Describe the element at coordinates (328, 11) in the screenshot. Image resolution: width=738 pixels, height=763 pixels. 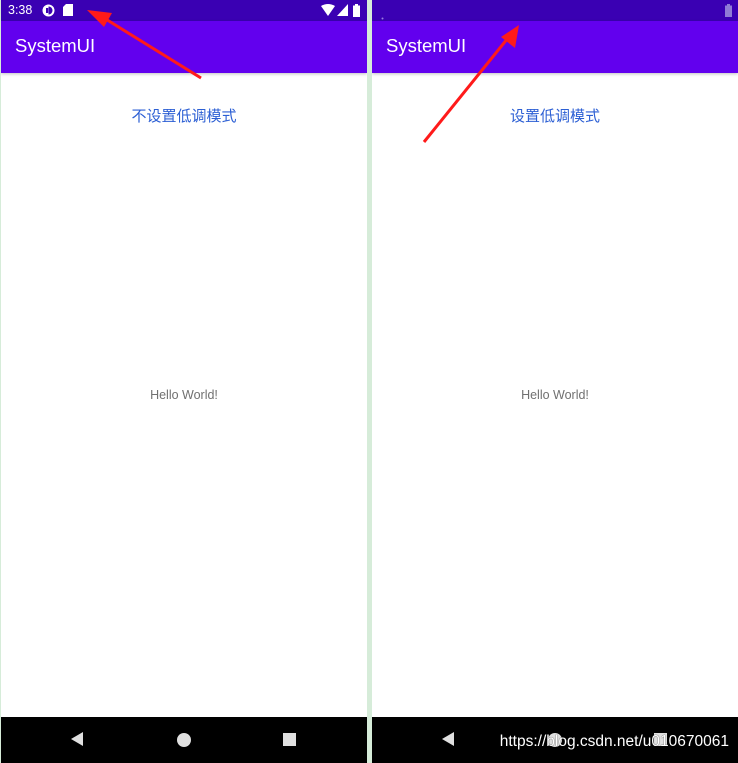
I see `wifi-icon` at that location.